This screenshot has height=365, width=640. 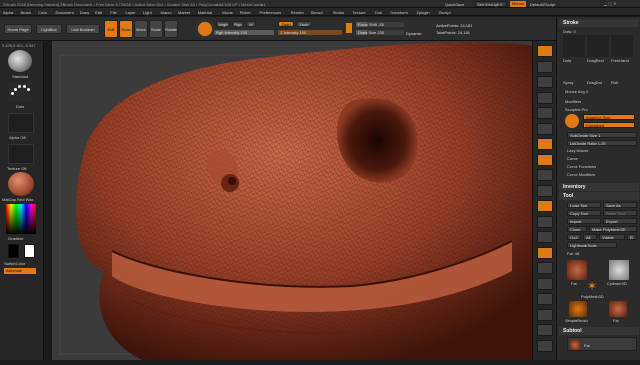 I want to click on tool-thumb-cylinder, so click(x=619, y=270).